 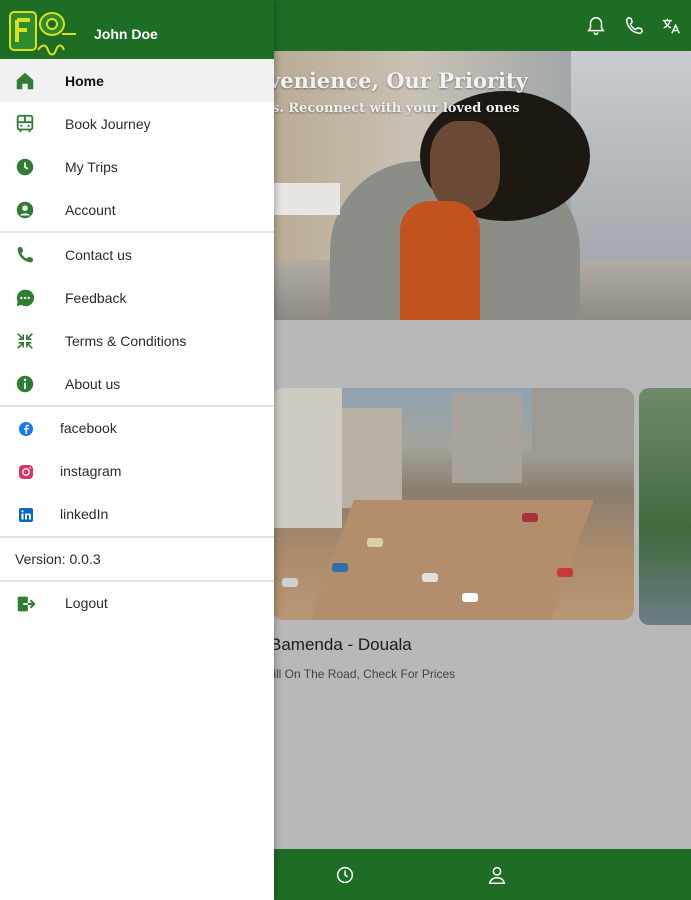 I want to click on drawer-item-about-us: About us, so click(x=137, y=383).